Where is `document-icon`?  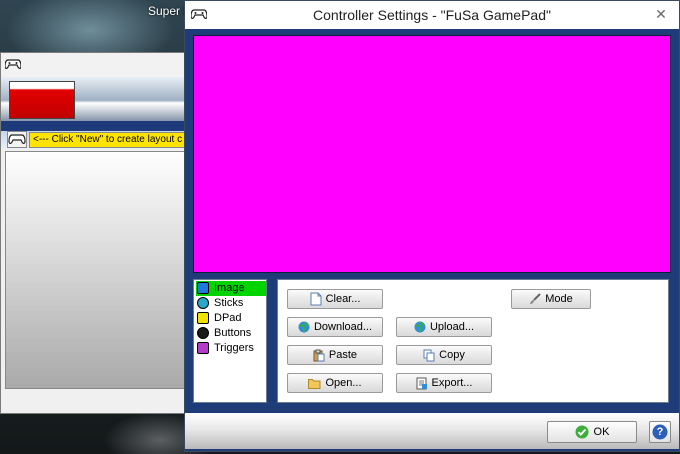 document-icon is located at coordinates (316, 299).